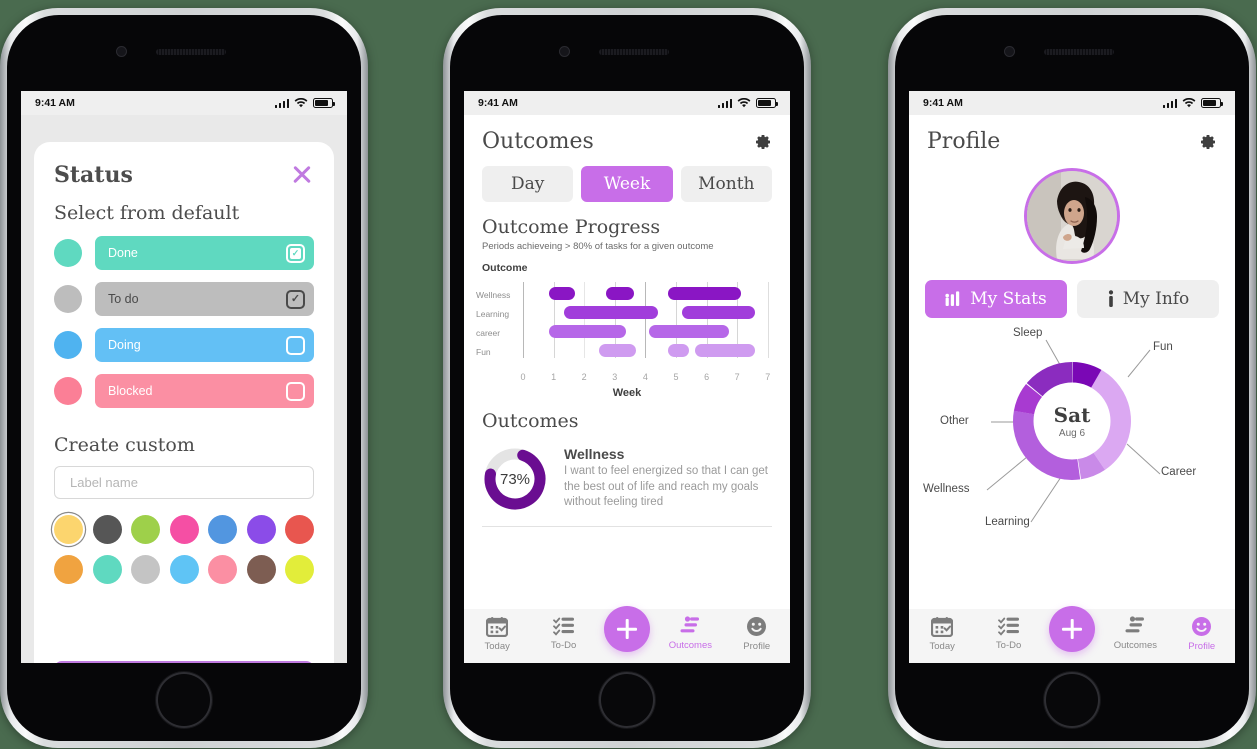 This screenshot has height=749, width=1257. I want to click on status-pill: Done ✓, so click(204, 253).